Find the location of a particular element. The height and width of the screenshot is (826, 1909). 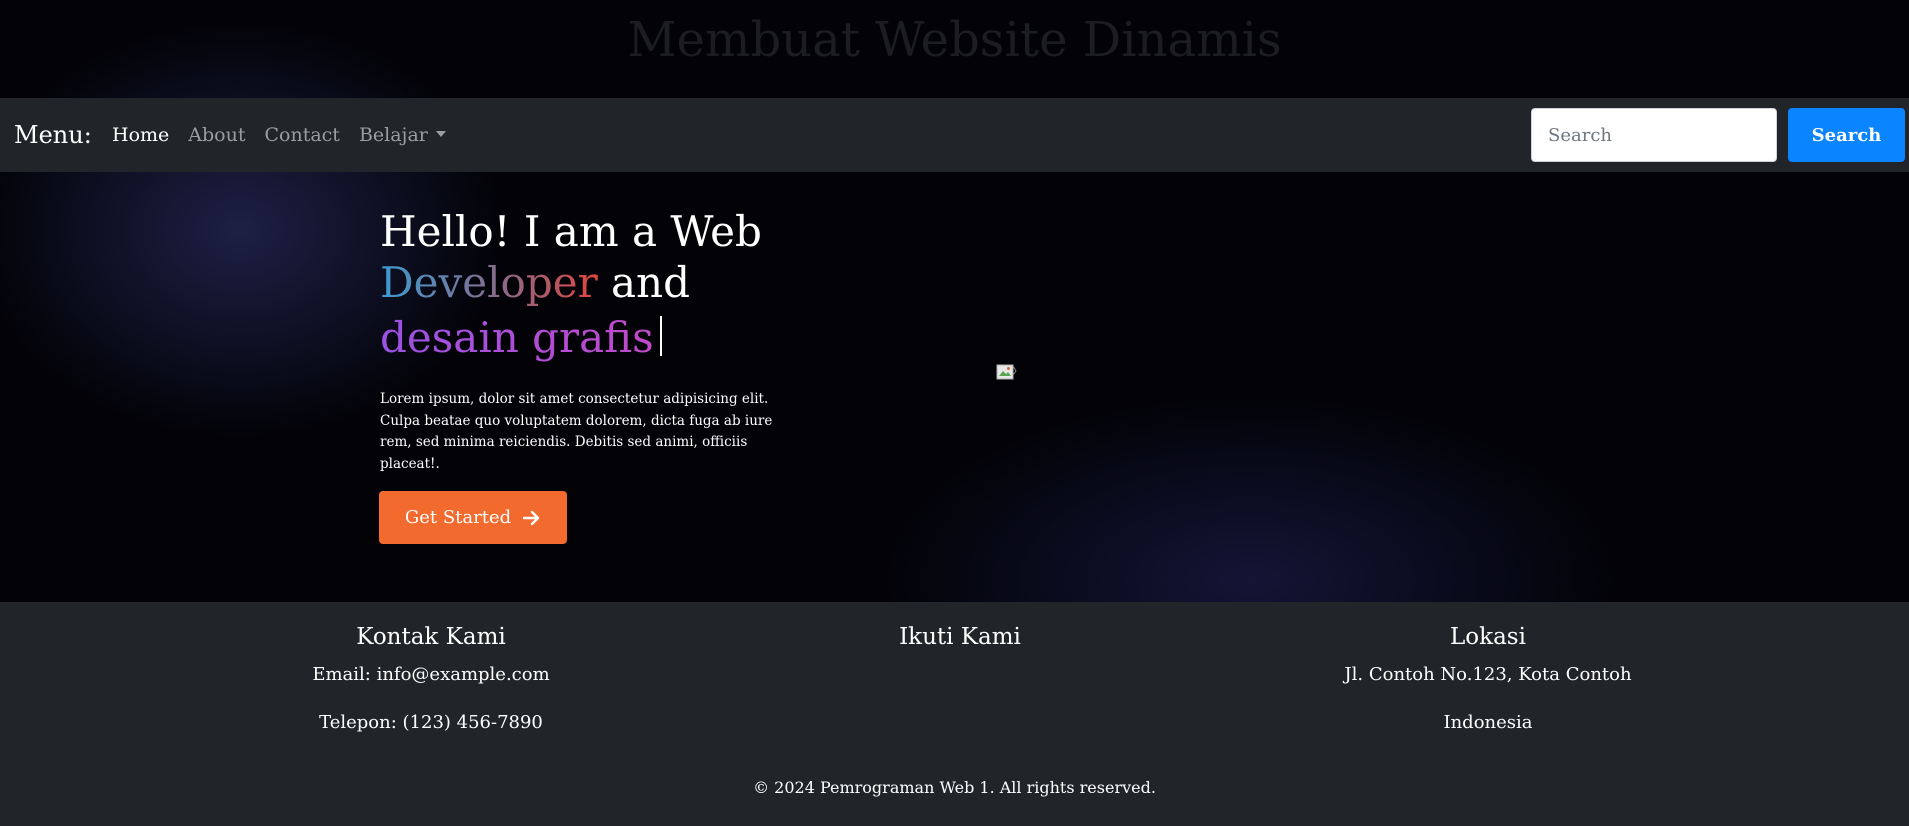

footer-contact-heading: Kontak Kami is located at coordinates (431, 637).